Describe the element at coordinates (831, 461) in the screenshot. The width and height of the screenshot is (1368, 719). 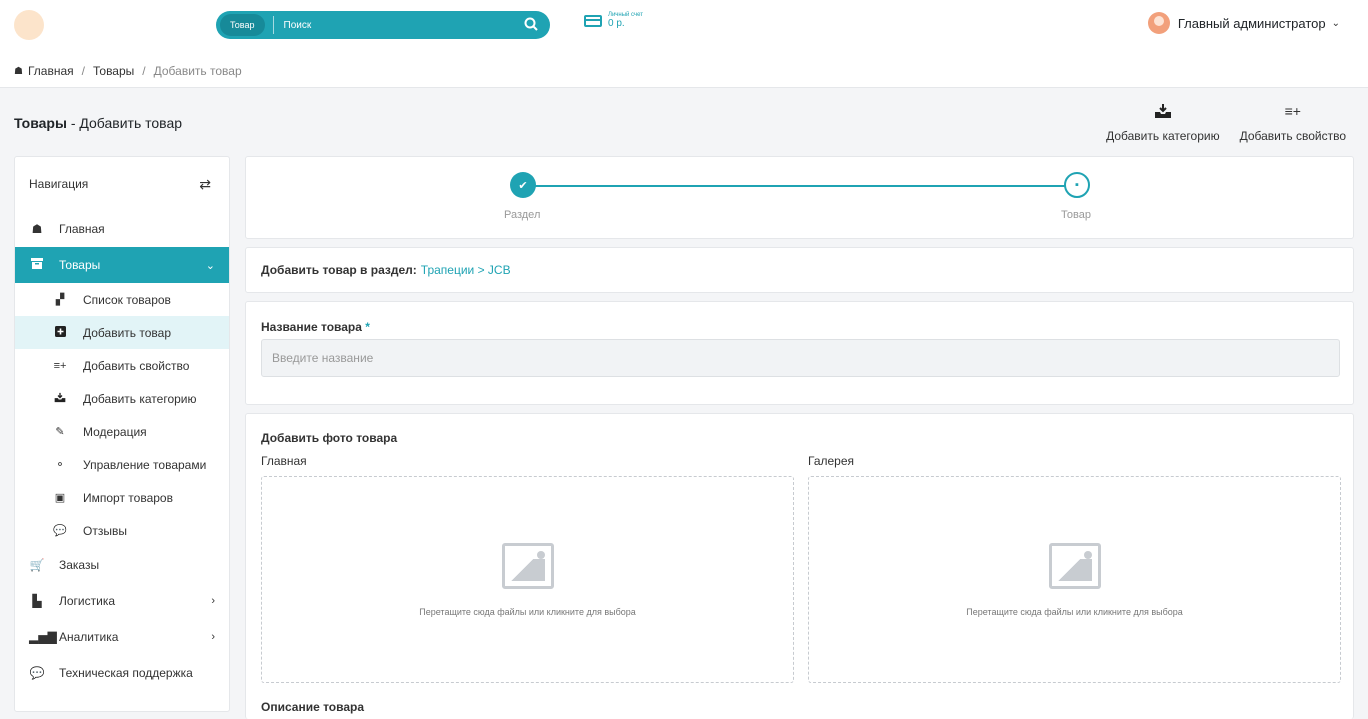
I see `gallery-label: Галерея` at that location.